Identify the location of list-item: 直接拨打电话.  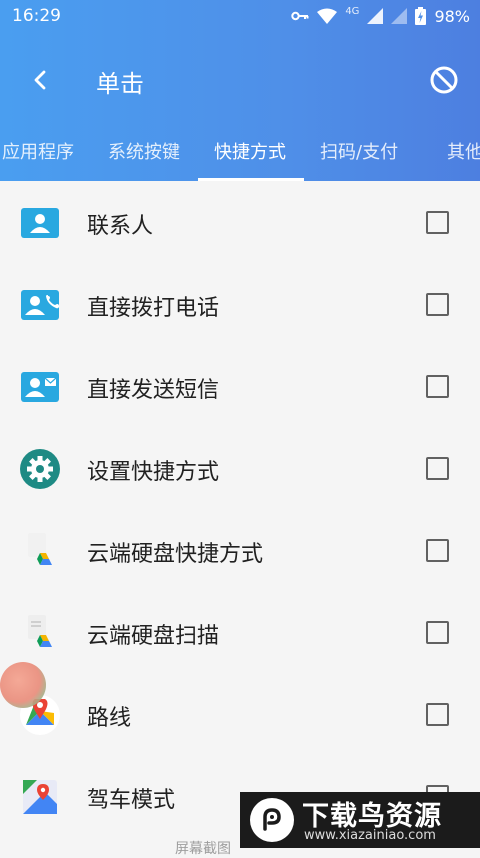
(240, 304).